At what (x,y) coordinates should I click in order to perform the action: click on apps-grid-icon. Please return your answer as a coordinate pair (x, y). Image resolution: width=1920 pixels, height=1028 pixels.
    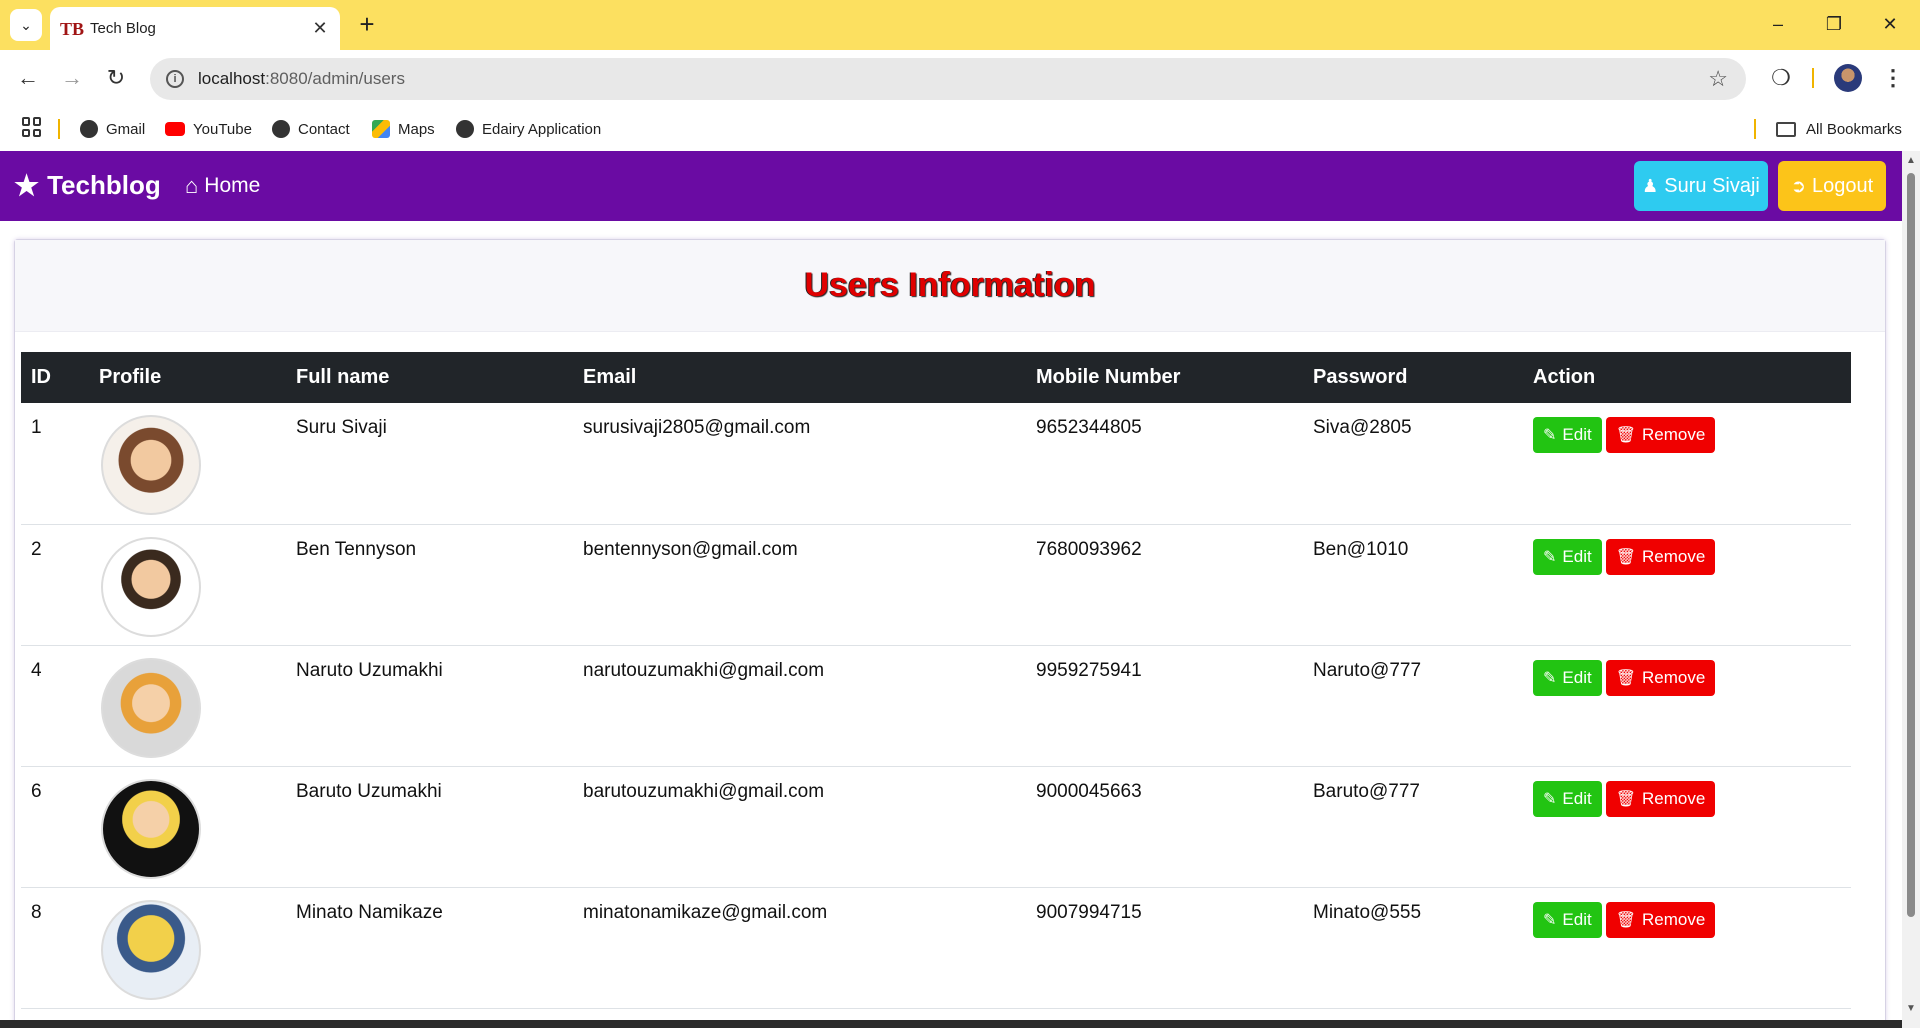
    Looking at the image, I should click on (32, 127).